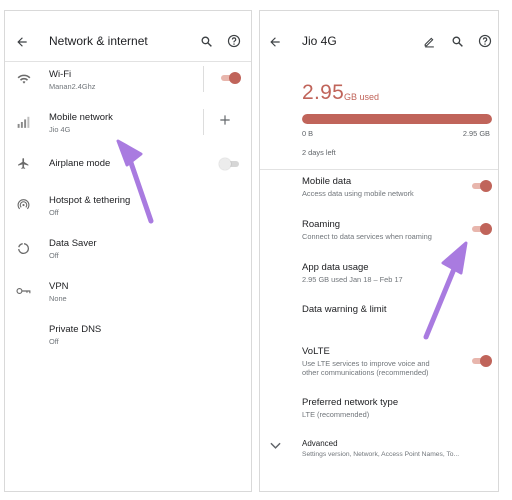 The image size is (512, 500). I want to click on mobile-data-sub: Access data using mobile network, so click(358, 193).